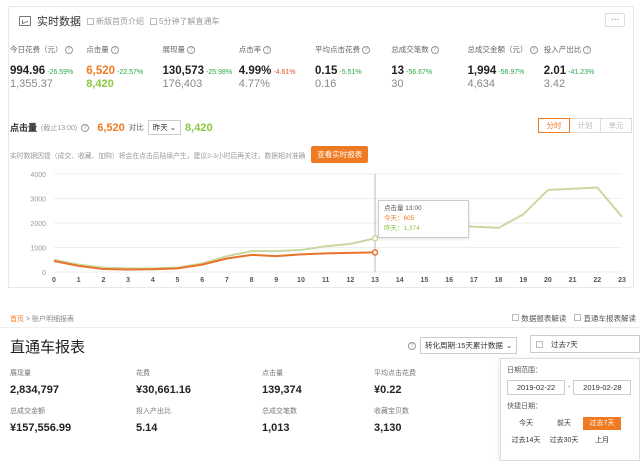 This screenshot has height=461, width=640. I want to click on x-tick-label: 20, so click(548, 279).